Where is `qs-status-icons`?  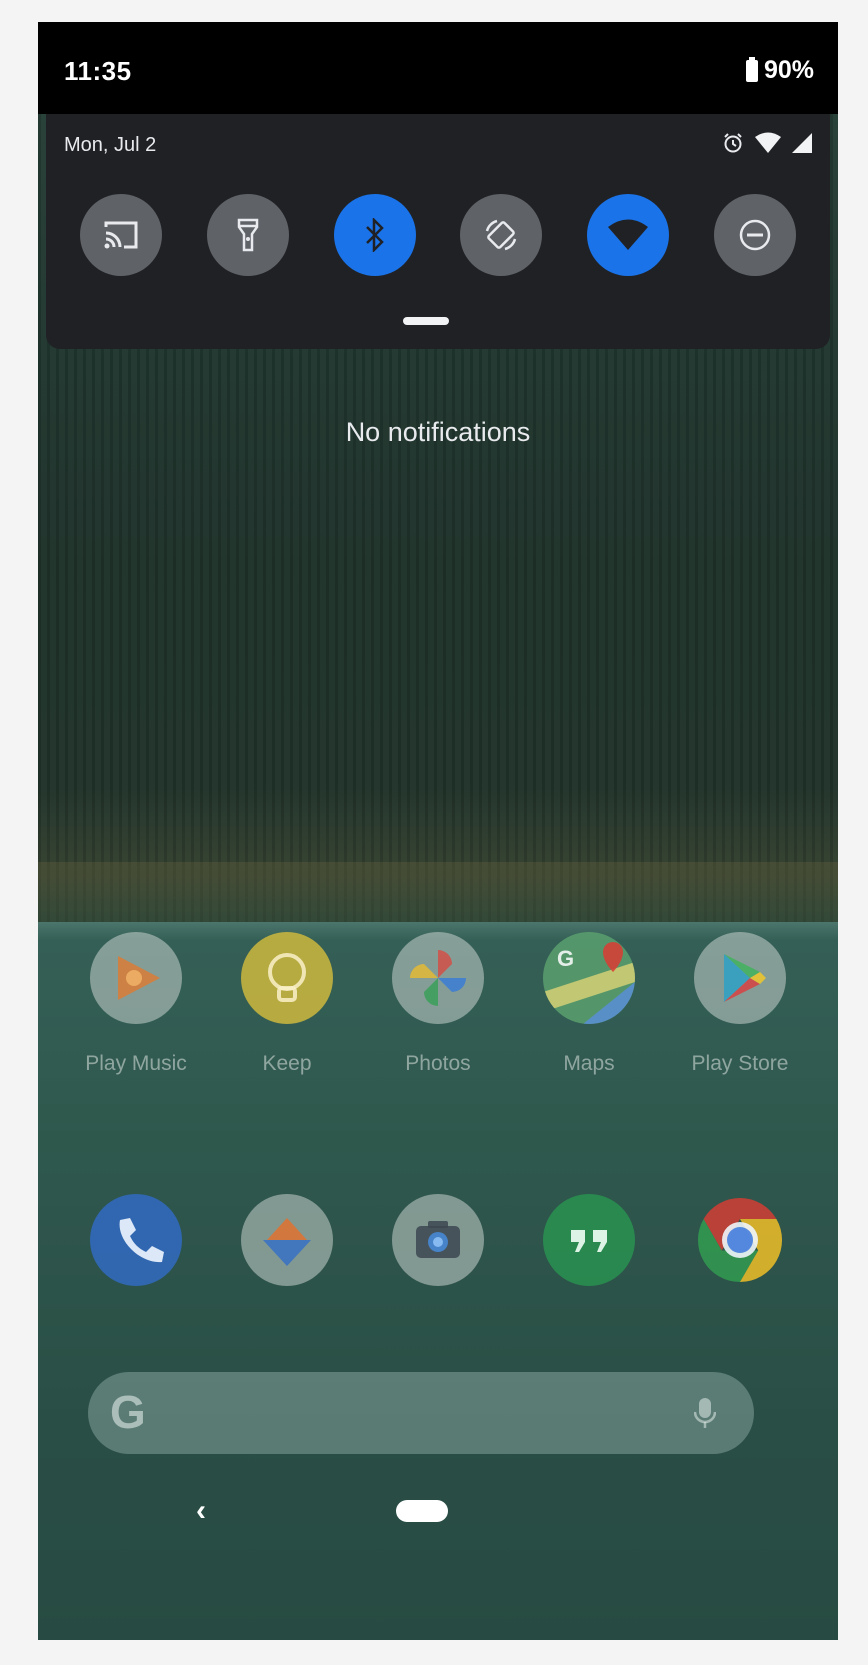 qs-status-icons is located at coordinates (767, 143).